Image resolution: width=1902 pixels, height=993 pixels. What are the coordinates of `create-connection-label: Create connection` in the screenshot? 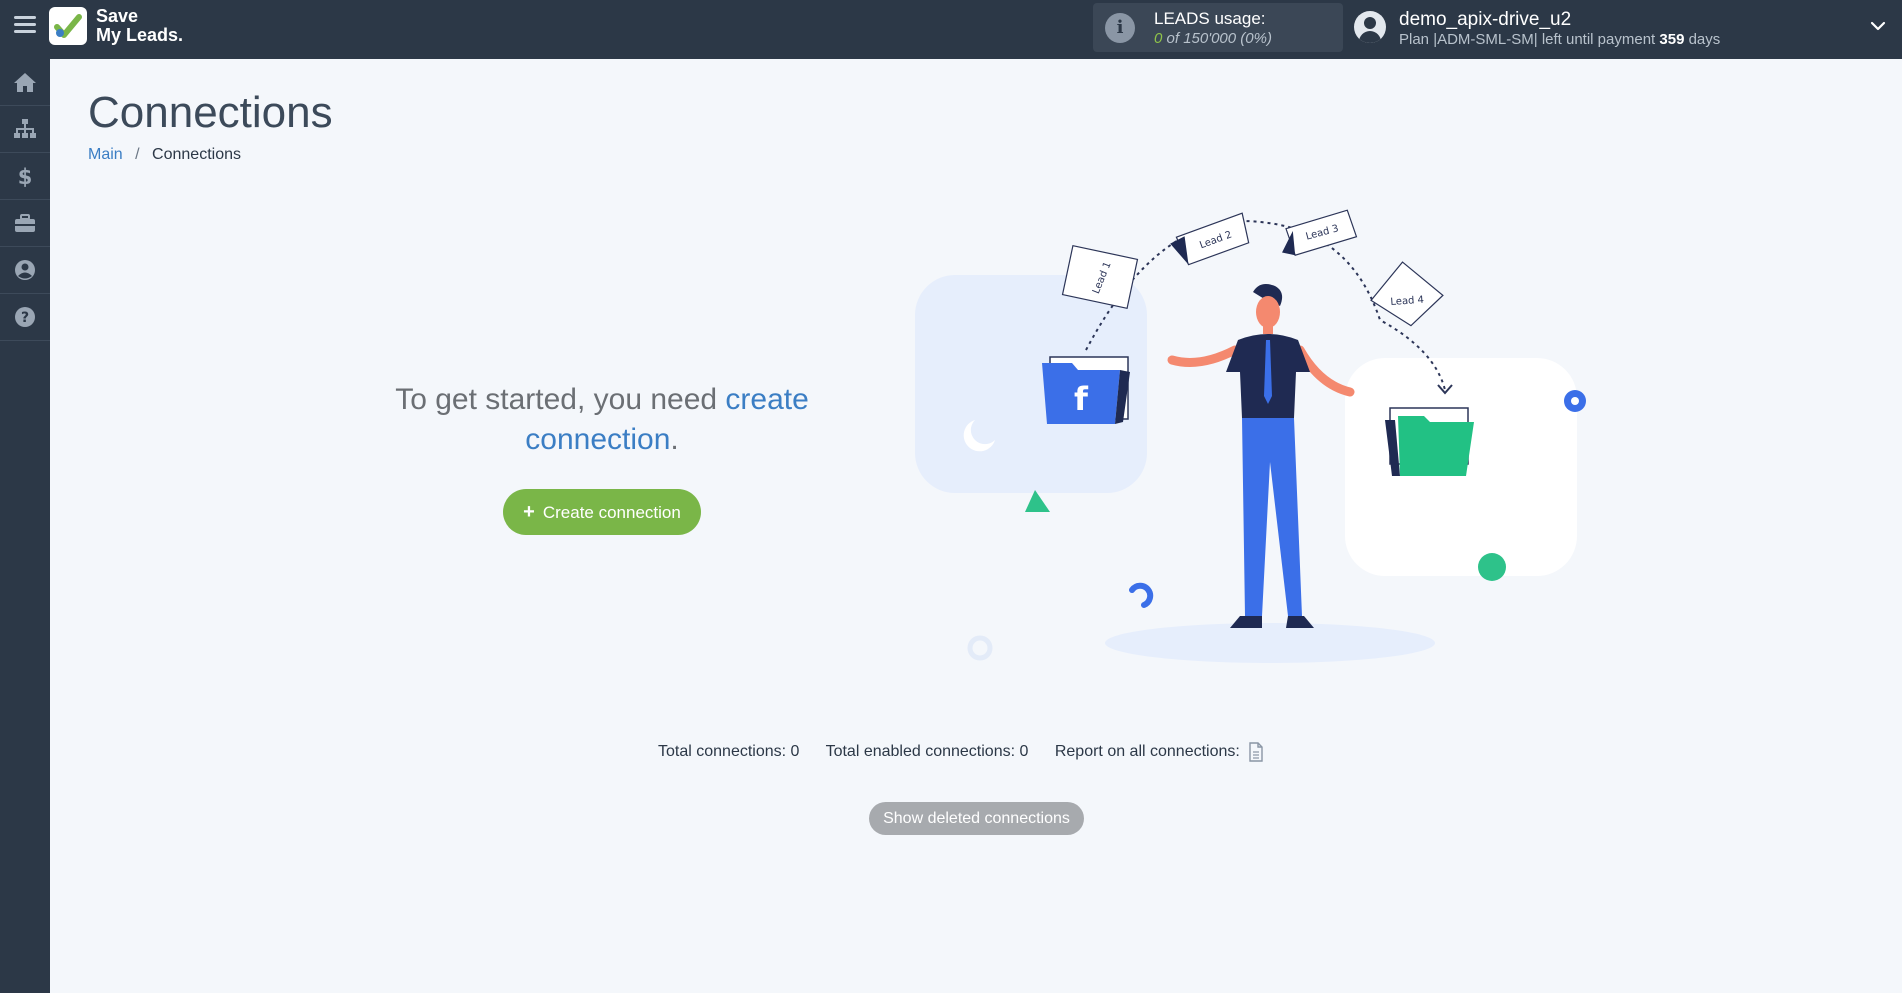 It's located at (611, 512).